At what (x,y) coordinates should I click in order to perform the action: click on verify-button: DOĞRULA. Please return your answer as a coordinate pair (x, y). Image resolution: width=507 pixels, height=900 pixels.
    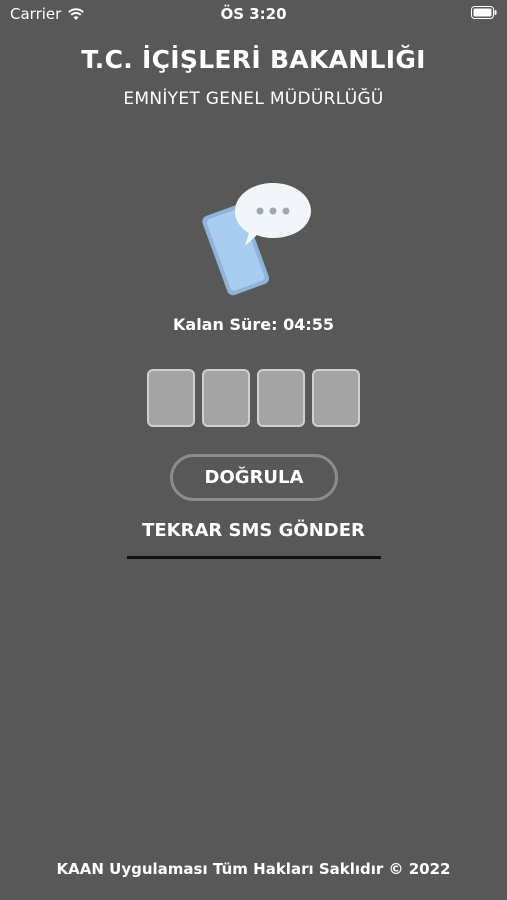
    Looking at the image, I should click on (254, 477).